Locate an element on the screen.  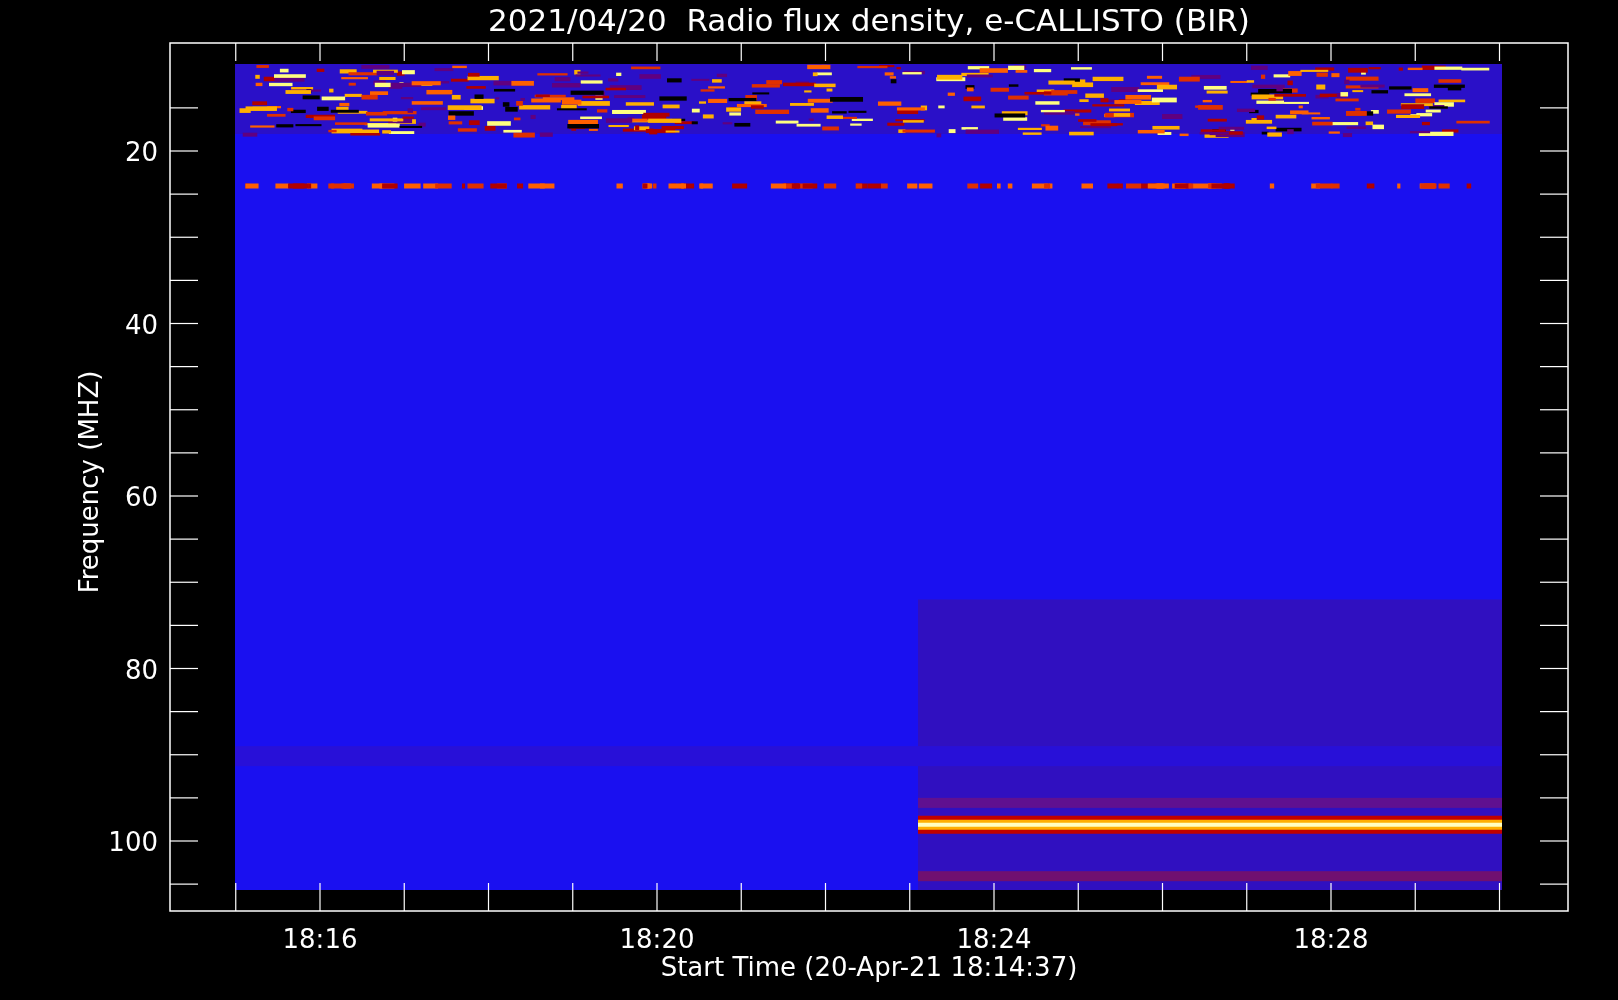
y-tick-label: 20 is located at coordinates (141, 152).